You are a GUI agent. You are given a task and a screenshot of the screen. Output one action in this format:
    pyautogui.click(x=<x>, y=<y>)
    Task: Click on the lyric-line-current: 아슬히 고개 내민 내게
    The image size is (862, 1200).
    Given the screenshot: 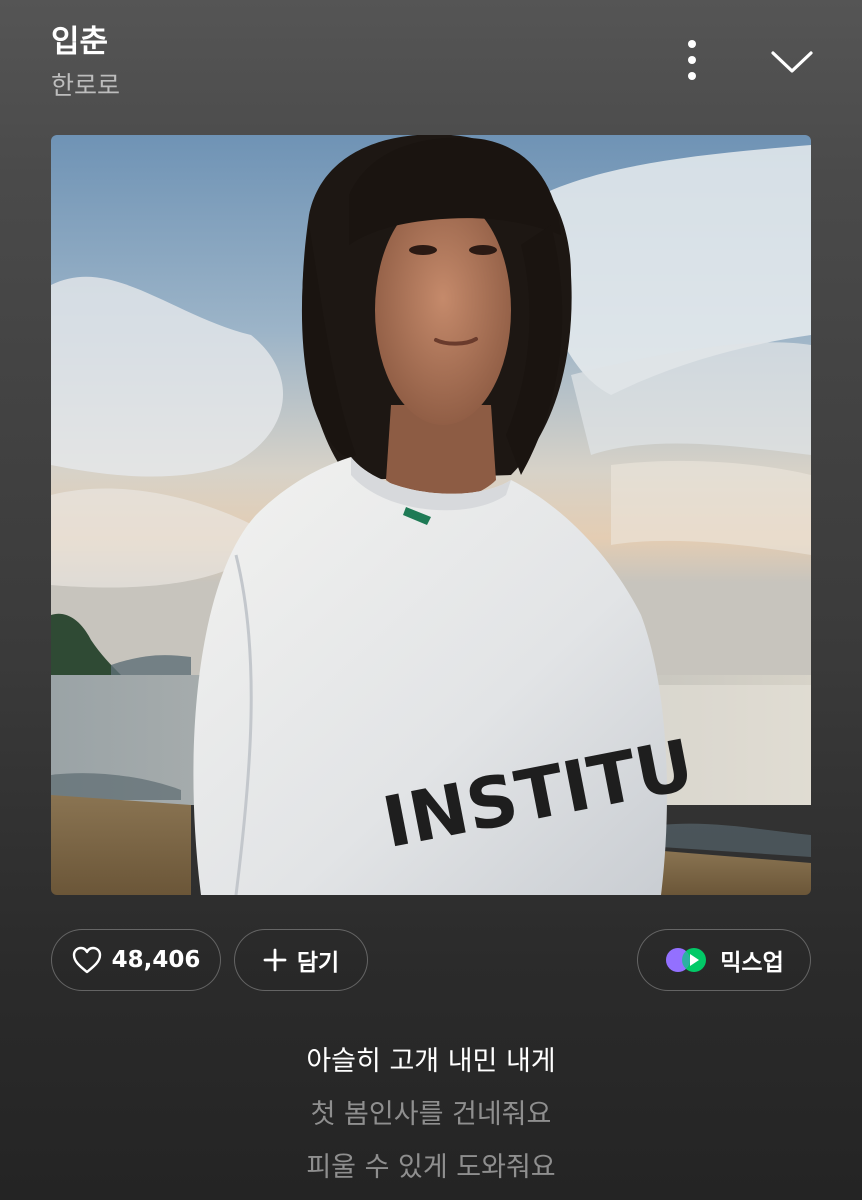 What is the action you would take?
    pyautogui.click(x=431, y=1061)
    